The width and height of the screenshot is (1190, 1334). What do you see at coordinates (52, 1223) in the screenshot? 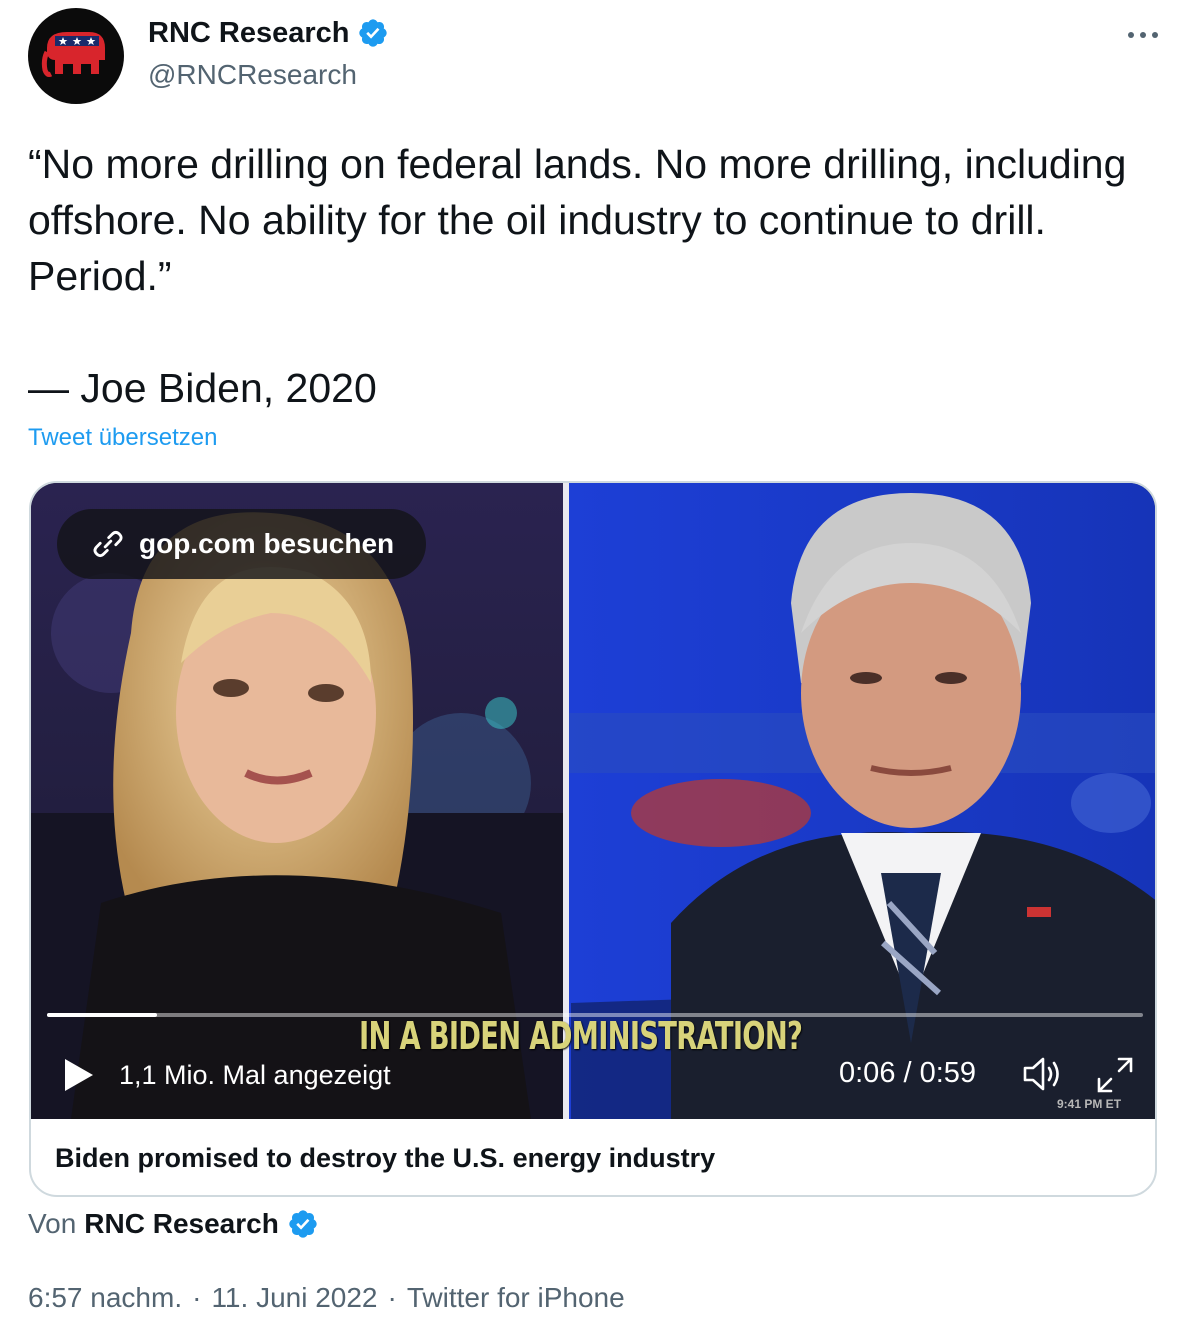
I see `from-prefix: Von` at bounding box center [52, 1223].